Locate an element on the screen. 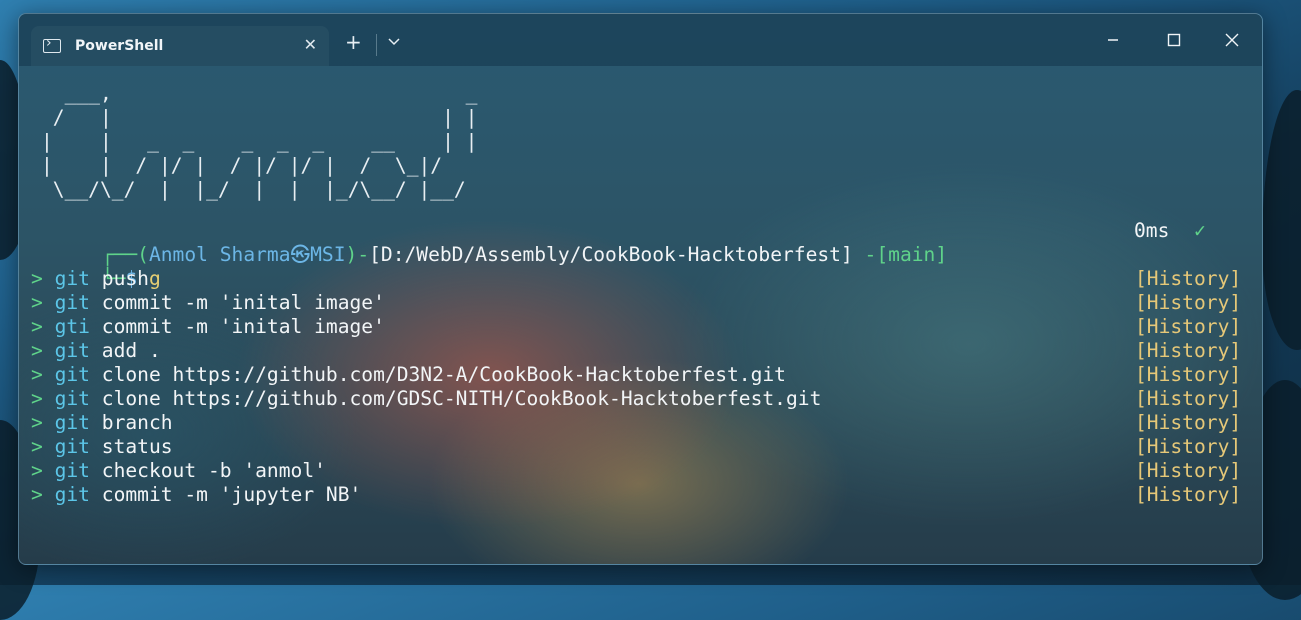 This screenshot has height=620, width=1301. history-suggestion-item: > git add . [History] is located at coordinates (646, 351).